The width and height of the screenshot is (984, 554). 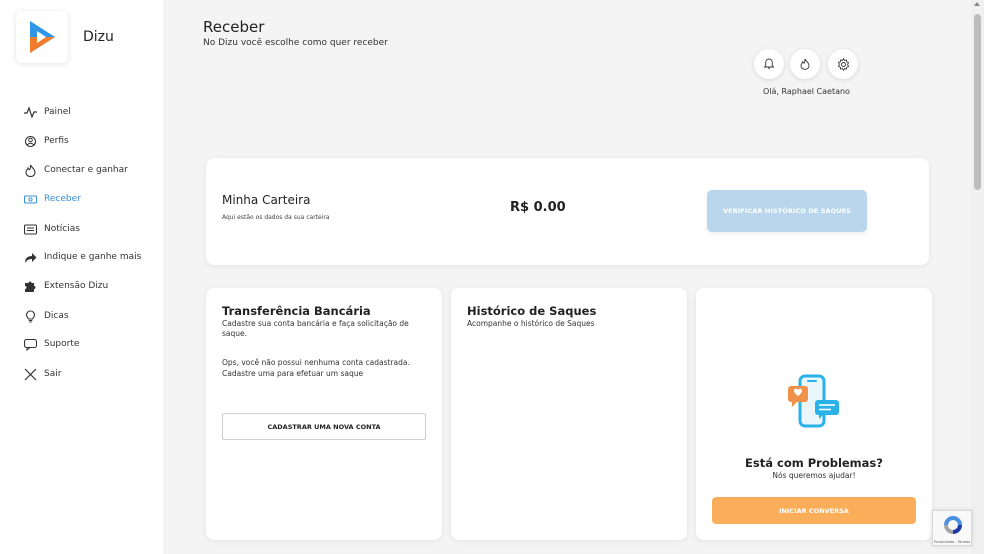 I want to click on withdraw-history-title: Histórico de Saques, so click(x=532, y=311).